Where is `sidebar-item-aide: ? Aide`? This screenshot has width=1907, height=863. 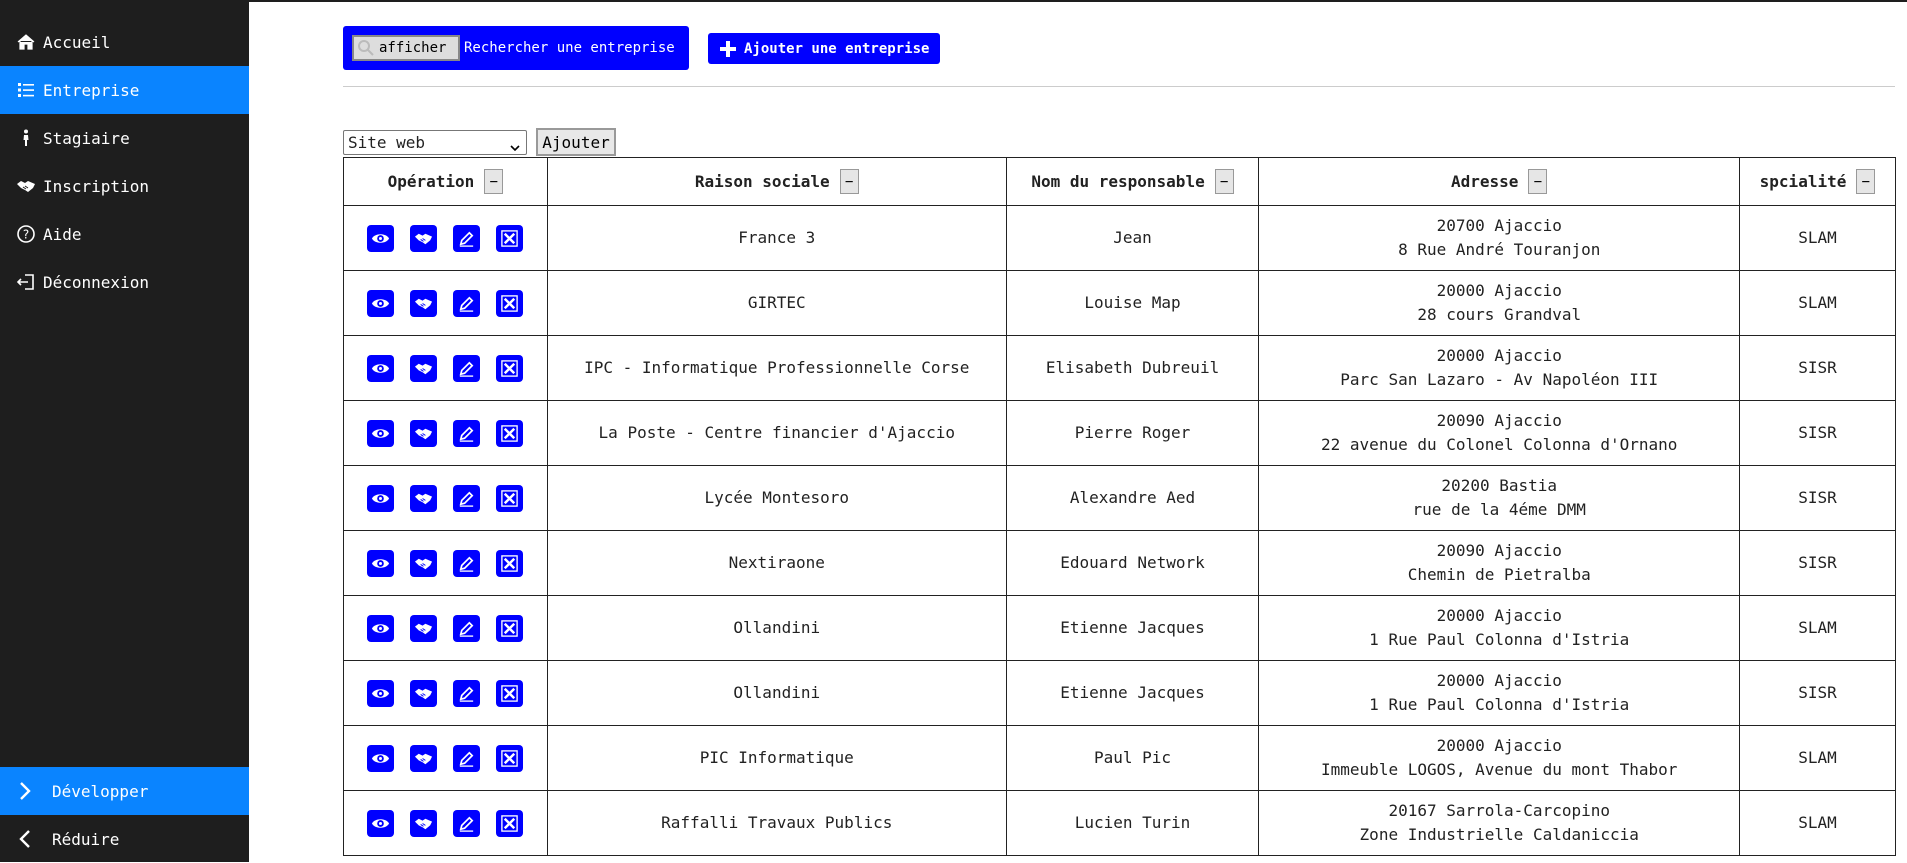
sidebar-item-aide: ? Aide is located at coordinates (124, 234).